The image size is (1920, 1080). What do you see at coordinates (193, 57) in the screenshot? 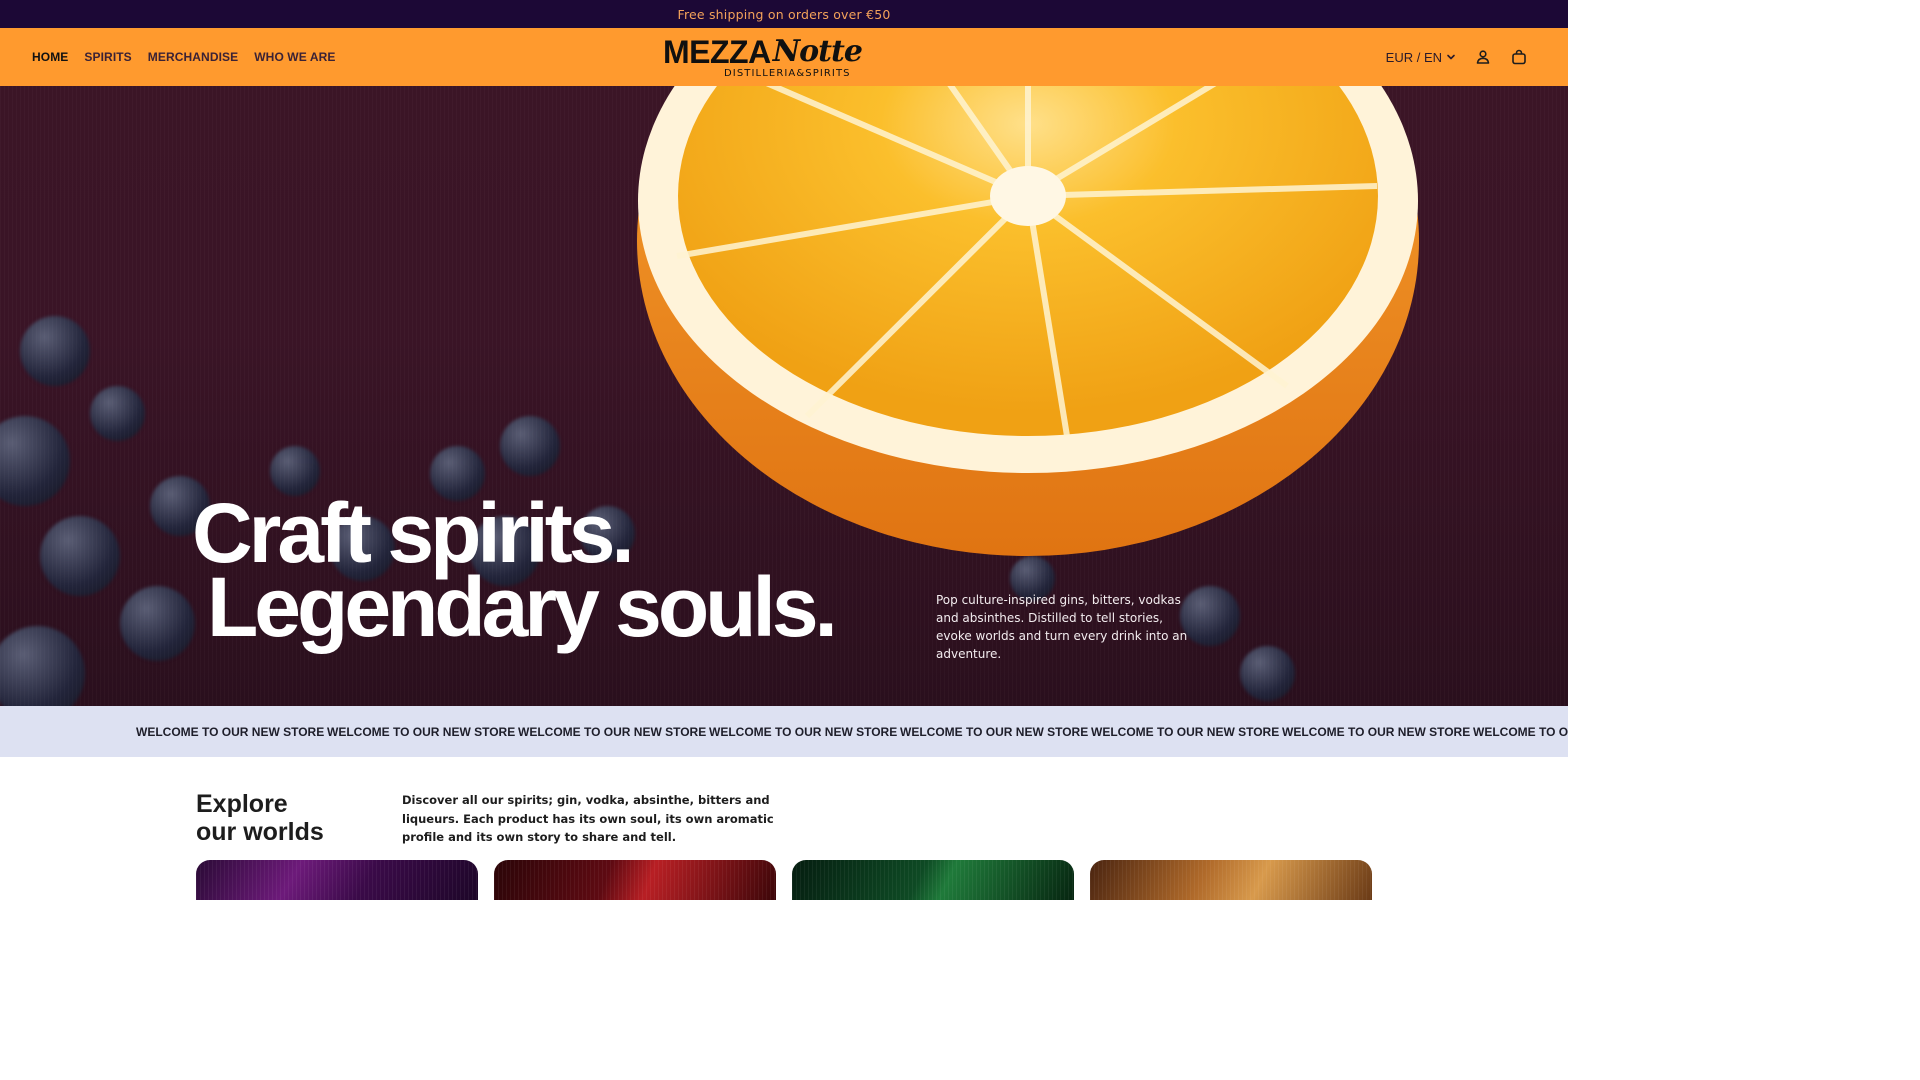
I see `nav-item-merchandise: MERCHANDISE` at bounding box center [193, 57].